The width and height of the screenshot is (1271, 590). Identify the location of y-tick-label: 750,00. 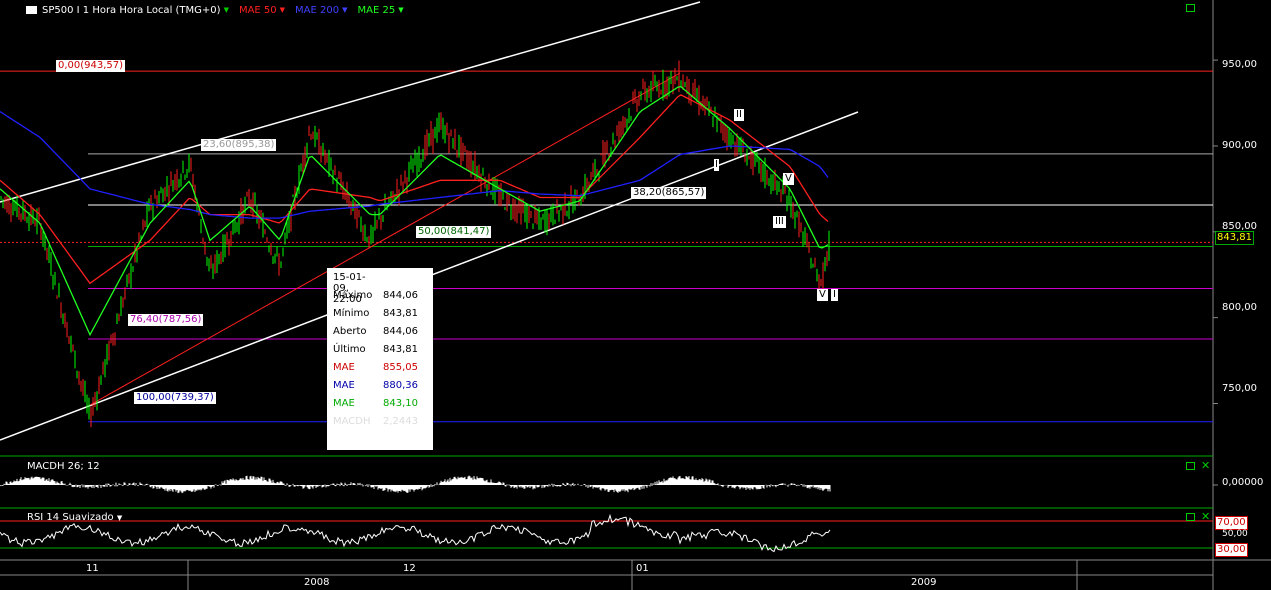
(1239, 388).